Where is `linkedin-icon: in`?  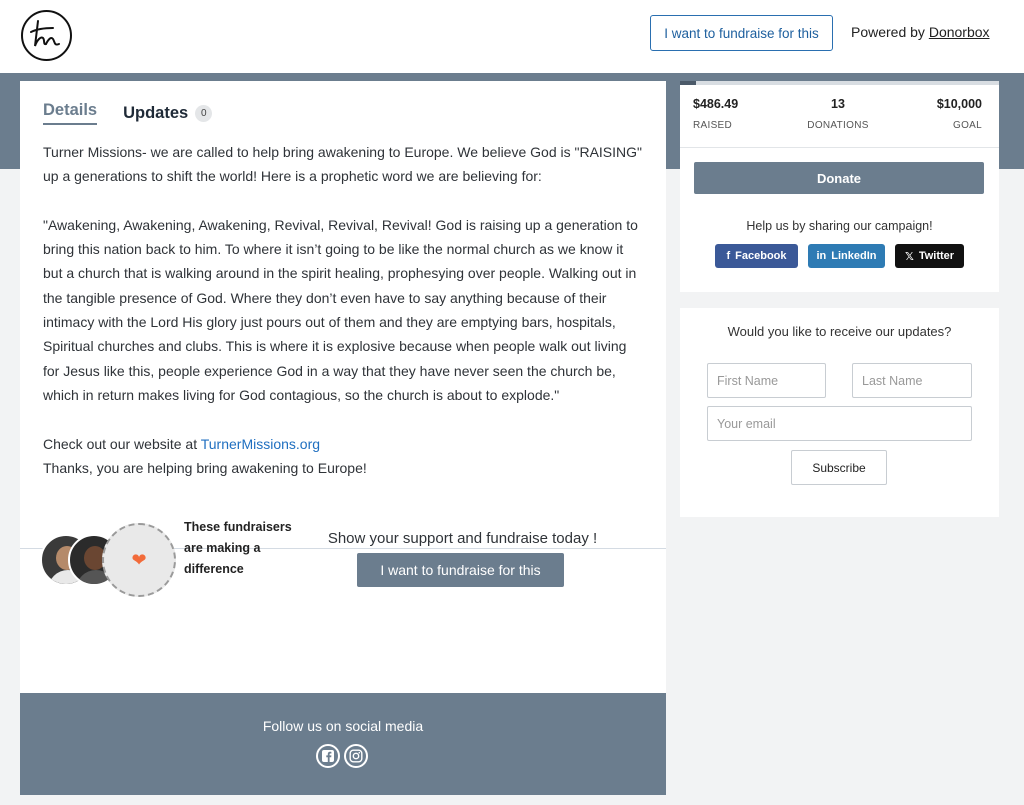 linkedin-icon: in is located at coordinates (821, 256).